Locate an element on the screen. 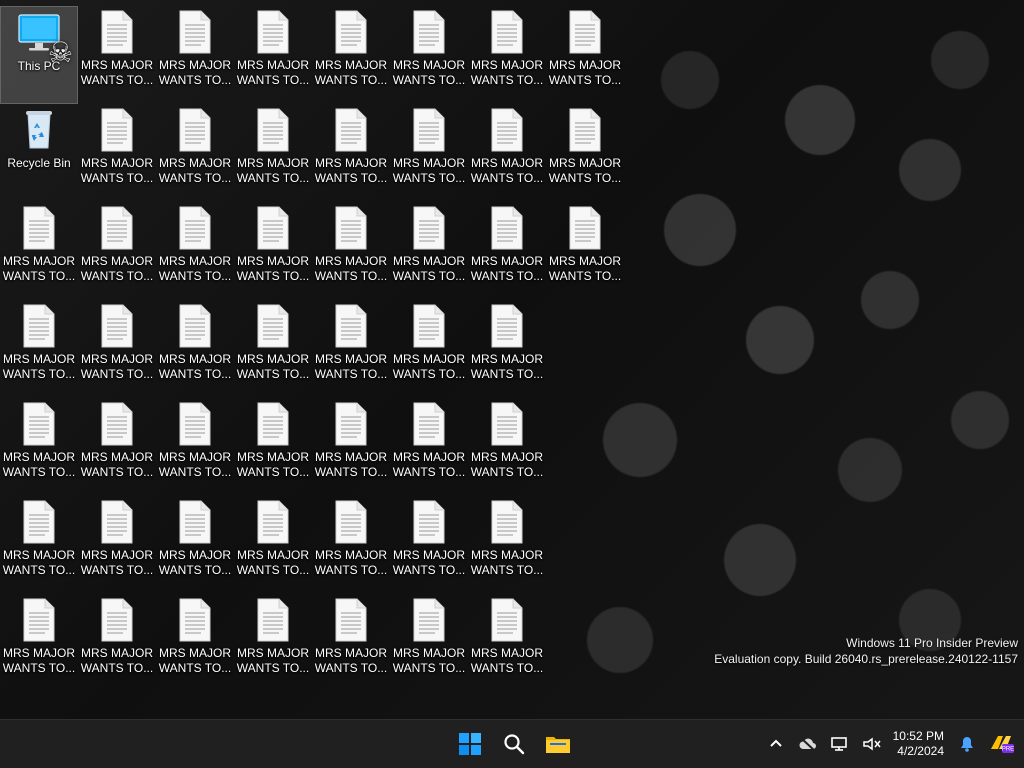 The width and height of the screenshot is (1024, 768). show-hidden-icons-button is located at coordinates (776, 744).